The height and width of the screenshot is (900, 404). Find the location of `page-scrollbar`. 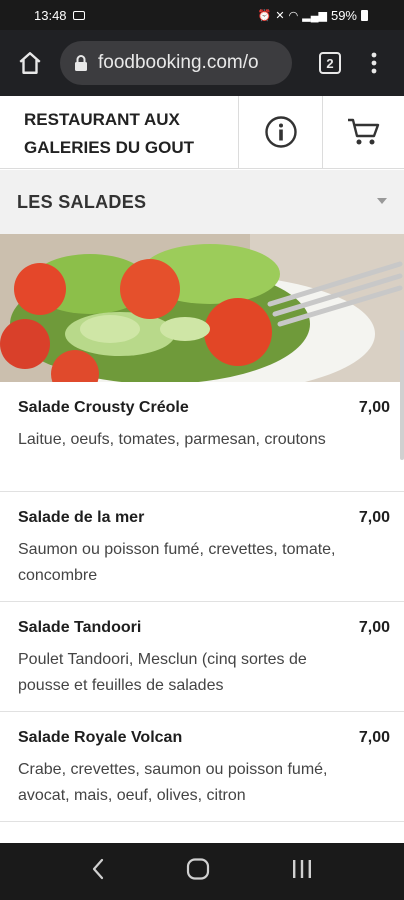

page-scrollbar is located at coordinates (402, 395).